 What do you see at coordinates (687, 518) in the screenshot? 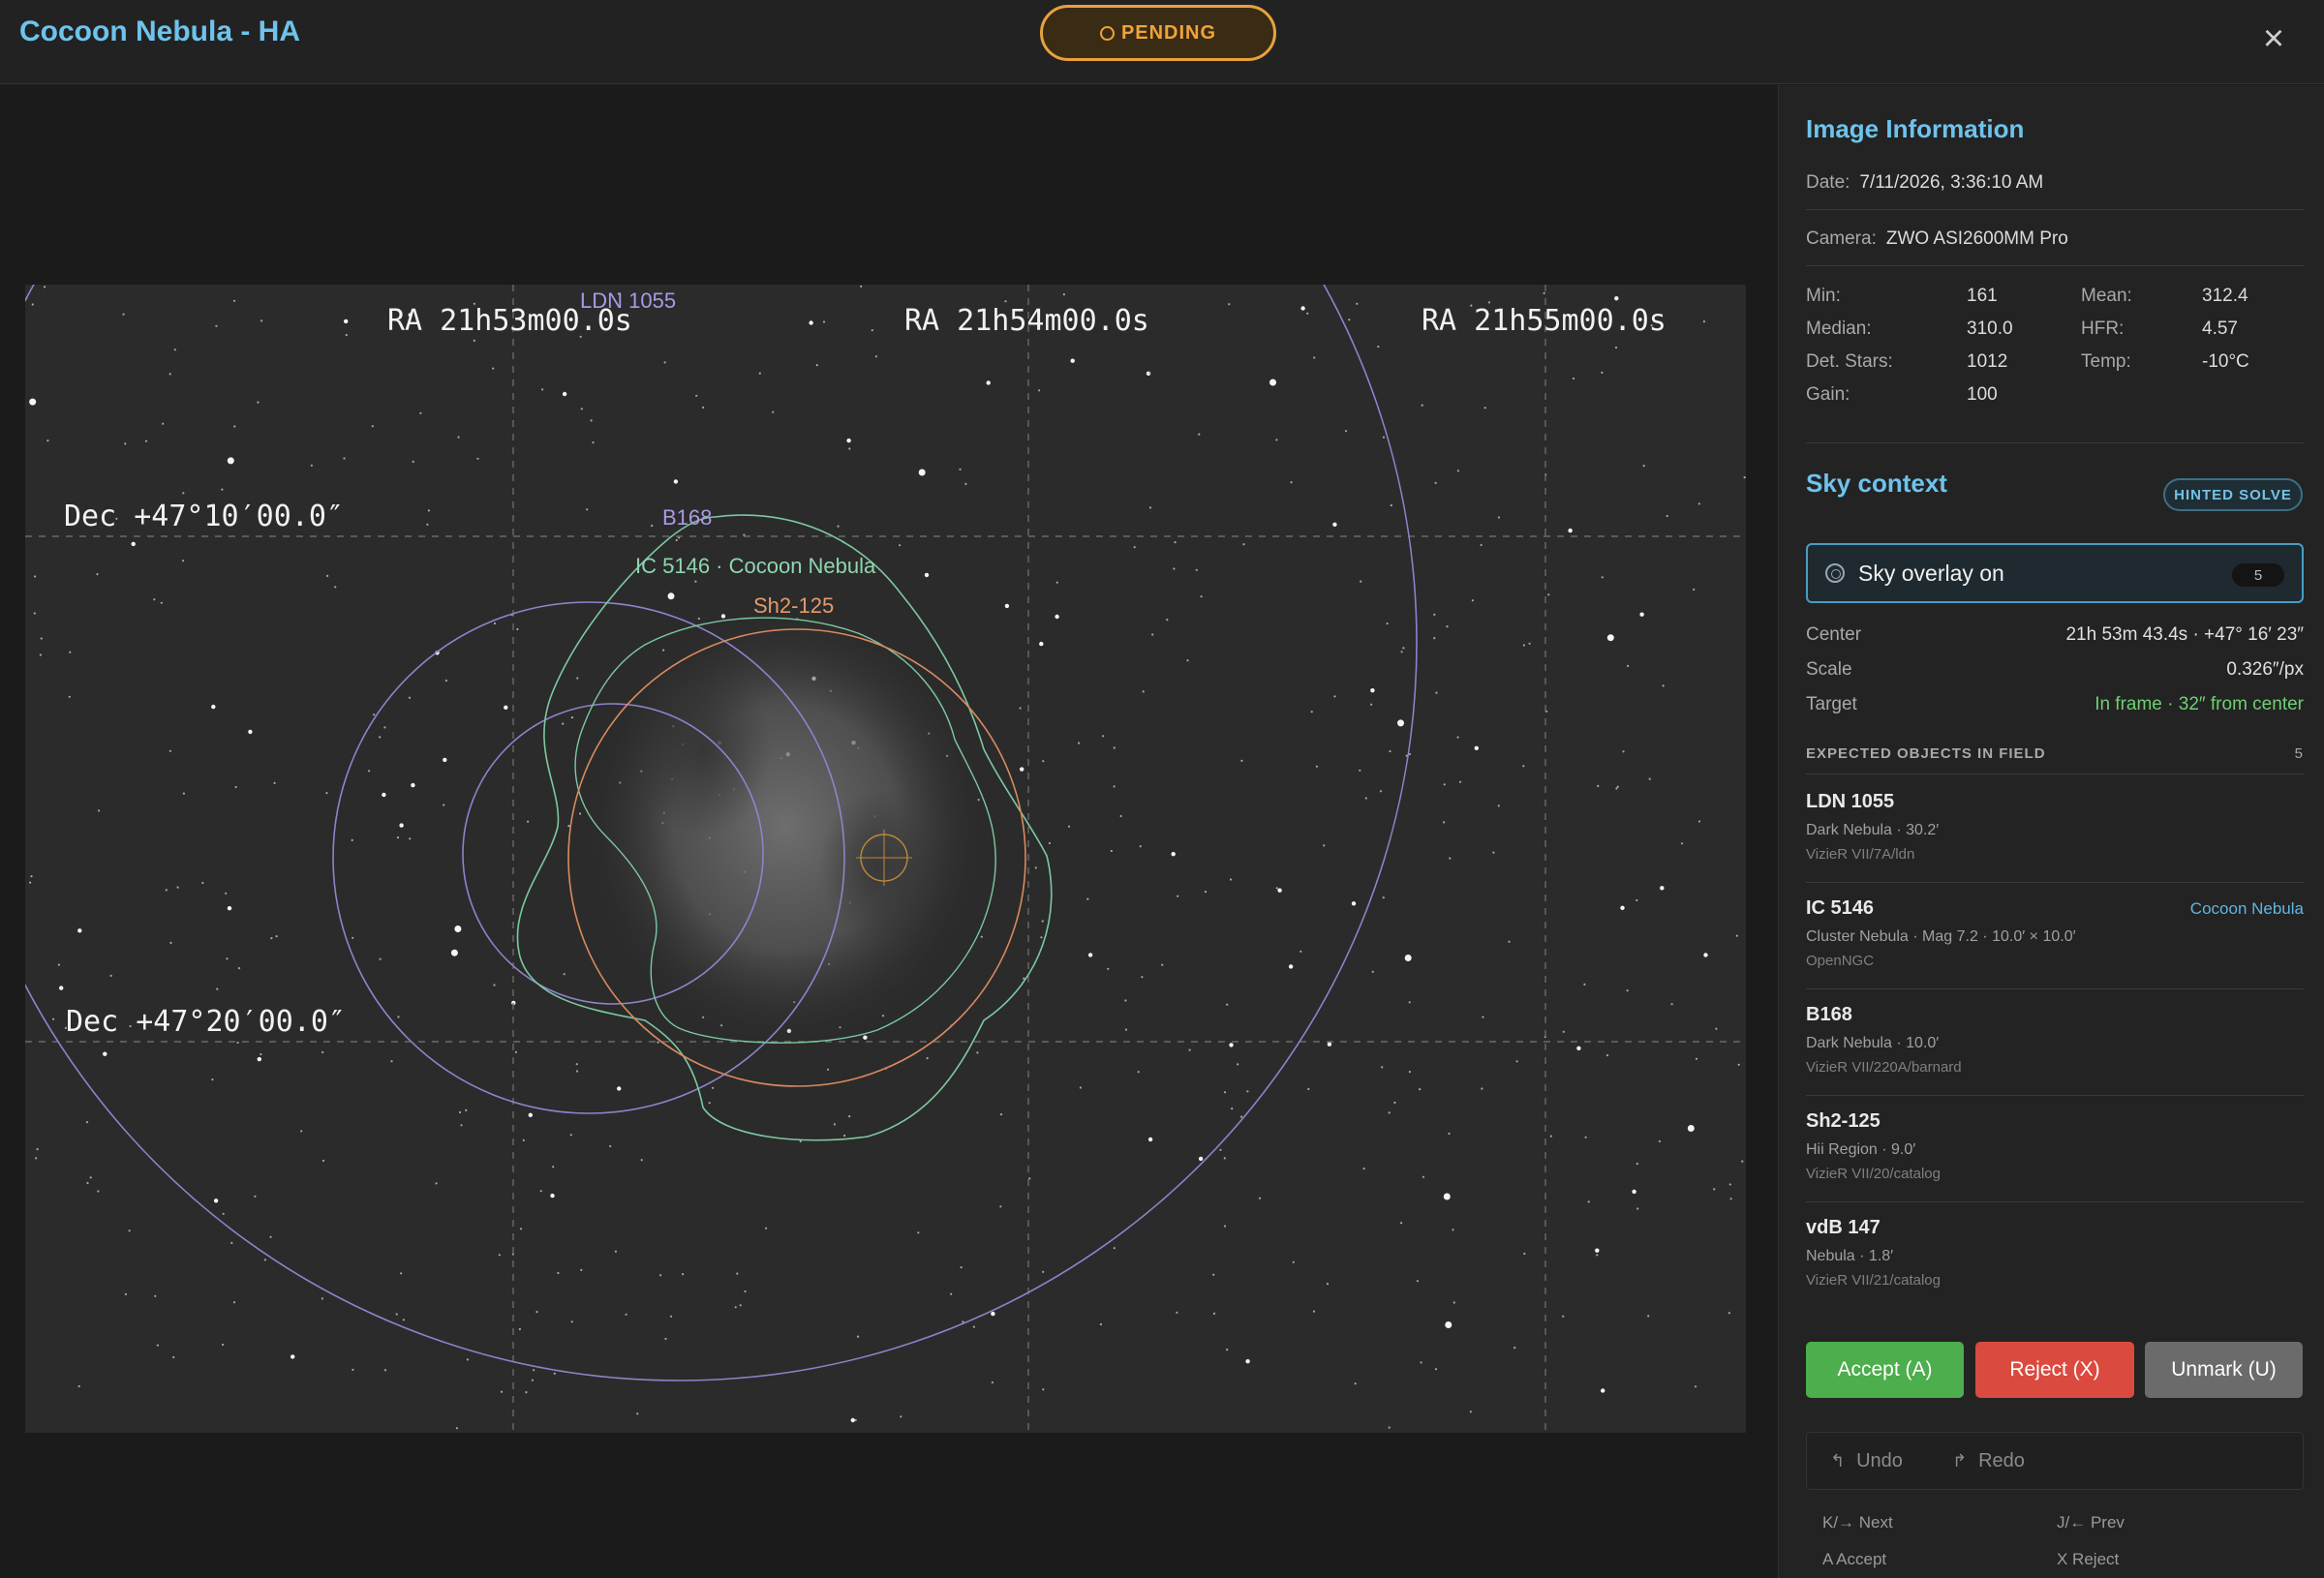
I see `b168-label: B168` at bounding box center [687, 518].